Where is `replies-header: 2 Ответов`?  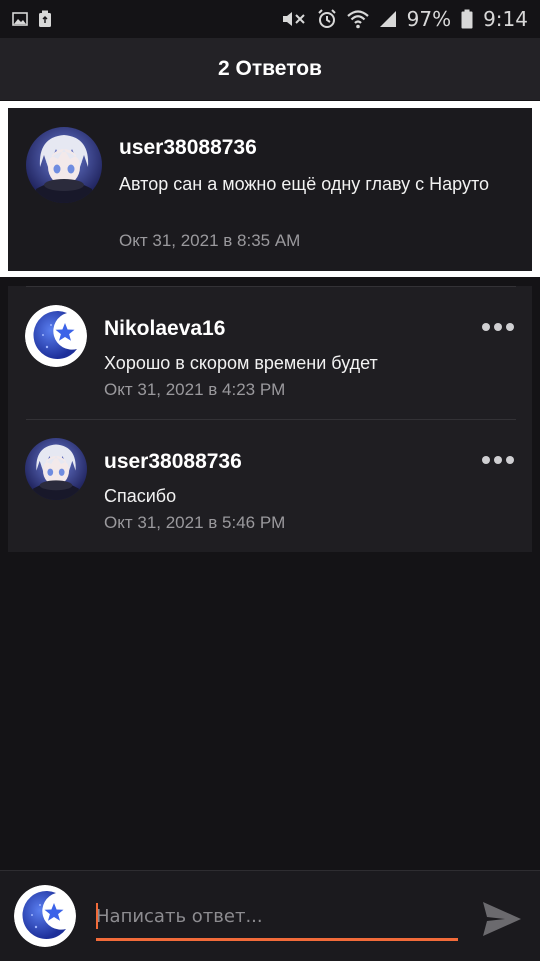 replies-header: 2 Ответов is located at coordinates (270, 69).